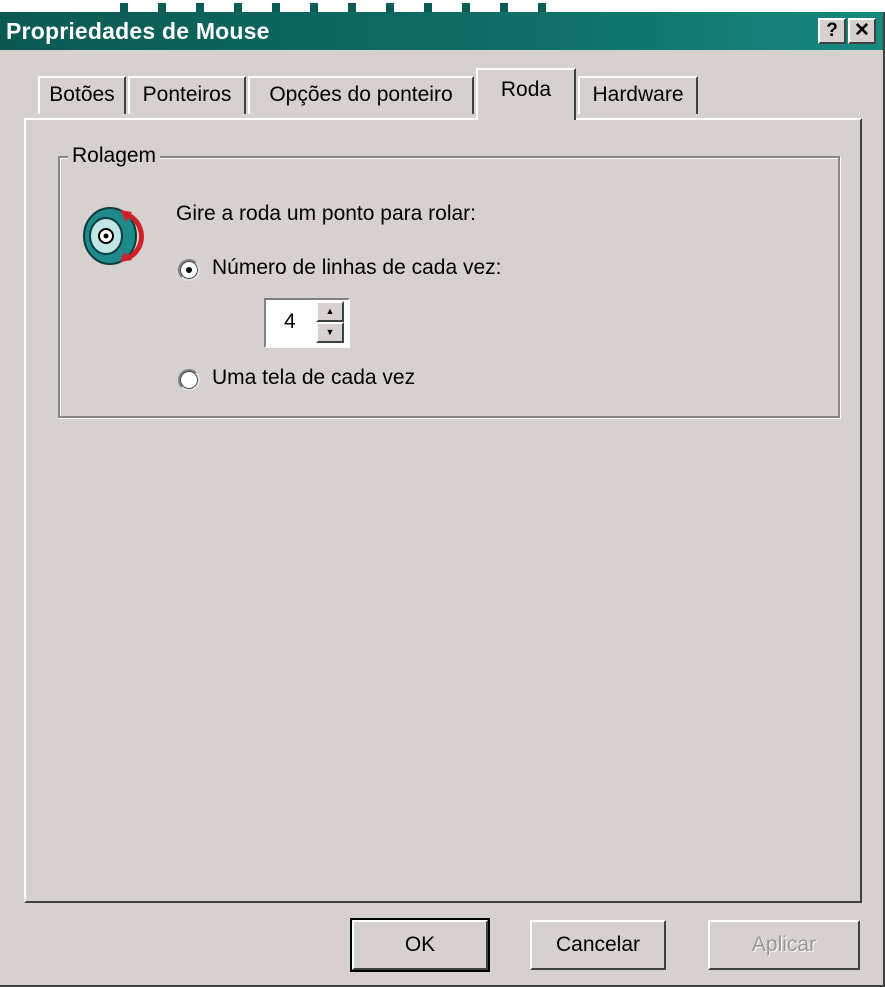 This screenshot has height=987, width=885. I want to click on tab-label: Botões, so click(82, 94).